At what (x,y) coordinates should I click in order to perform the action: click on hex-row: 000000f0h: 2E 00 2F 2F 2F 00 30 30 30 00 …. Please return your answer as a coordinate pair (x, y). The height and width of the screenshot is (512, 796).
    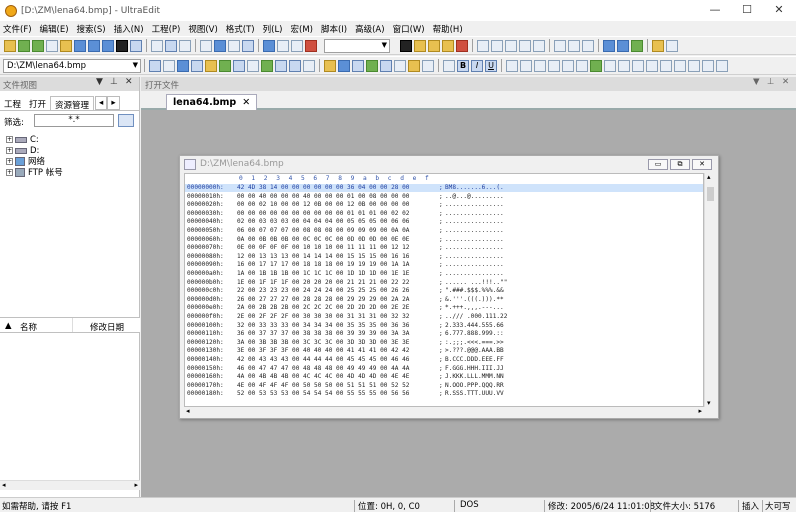
    Looking at the image, I should click on (444, 317).